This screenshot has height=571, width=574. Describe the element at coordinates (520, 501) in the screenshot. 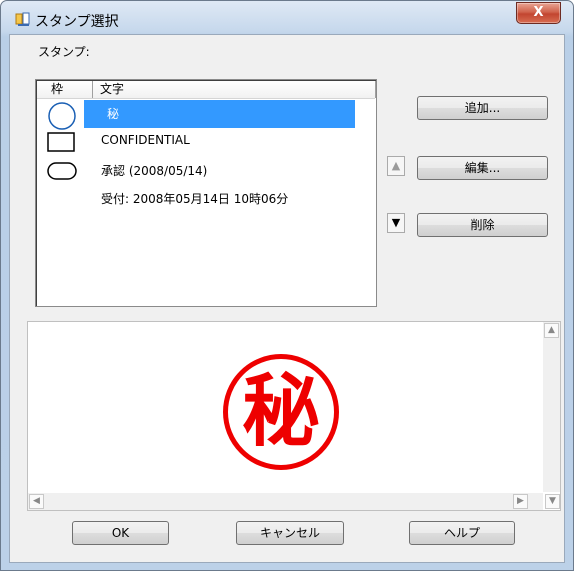

I see `scroll-right-arrow-icon: ▶` at that location.